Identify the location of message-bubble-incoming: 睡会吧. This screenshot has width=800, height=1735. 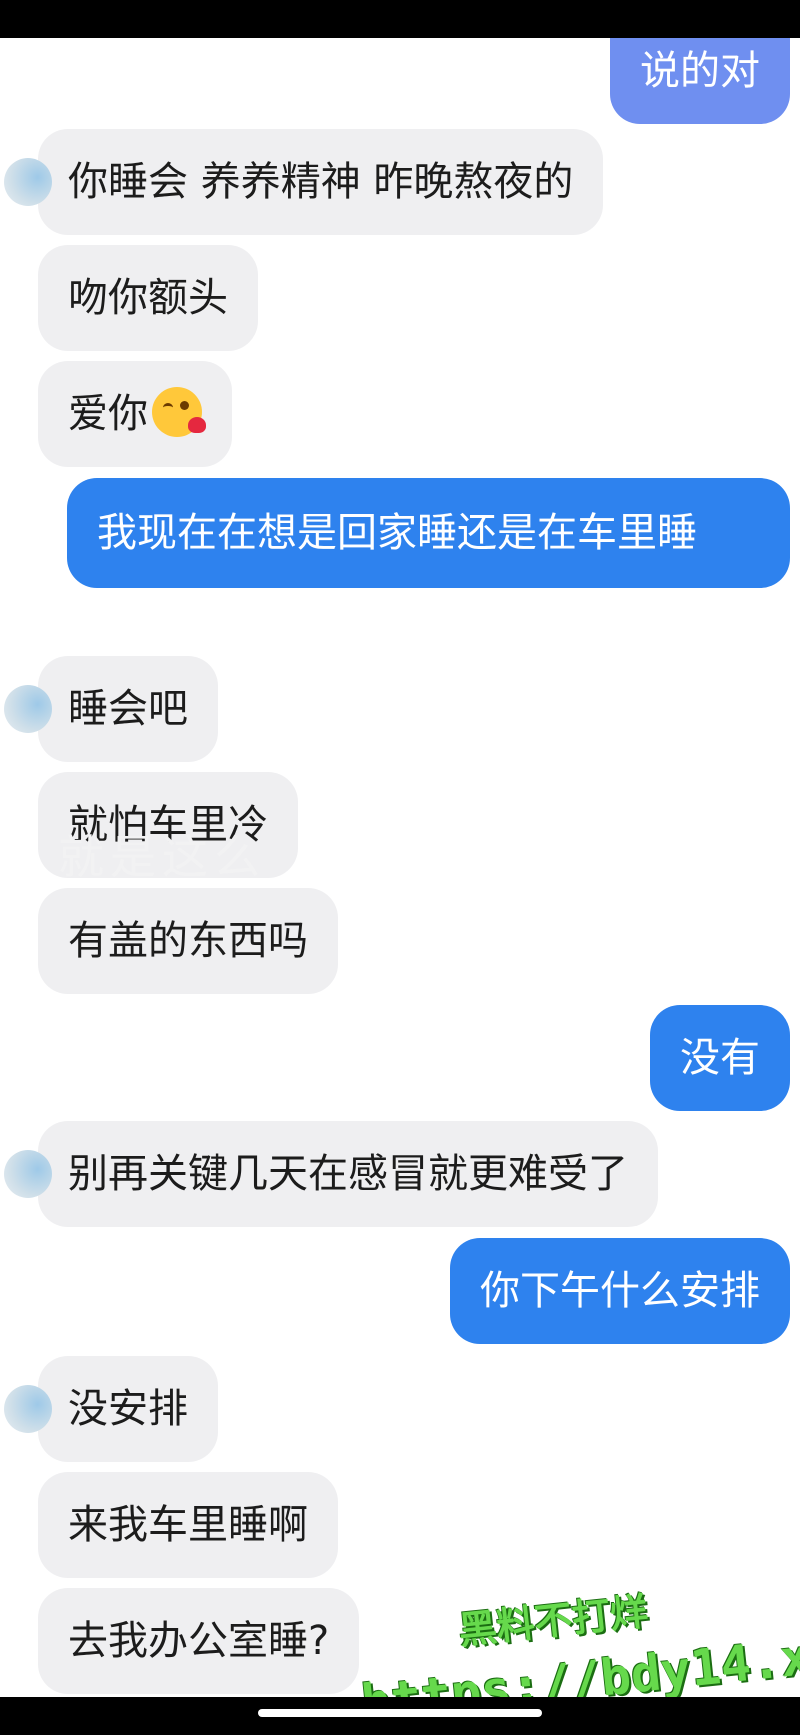
(111, 709).